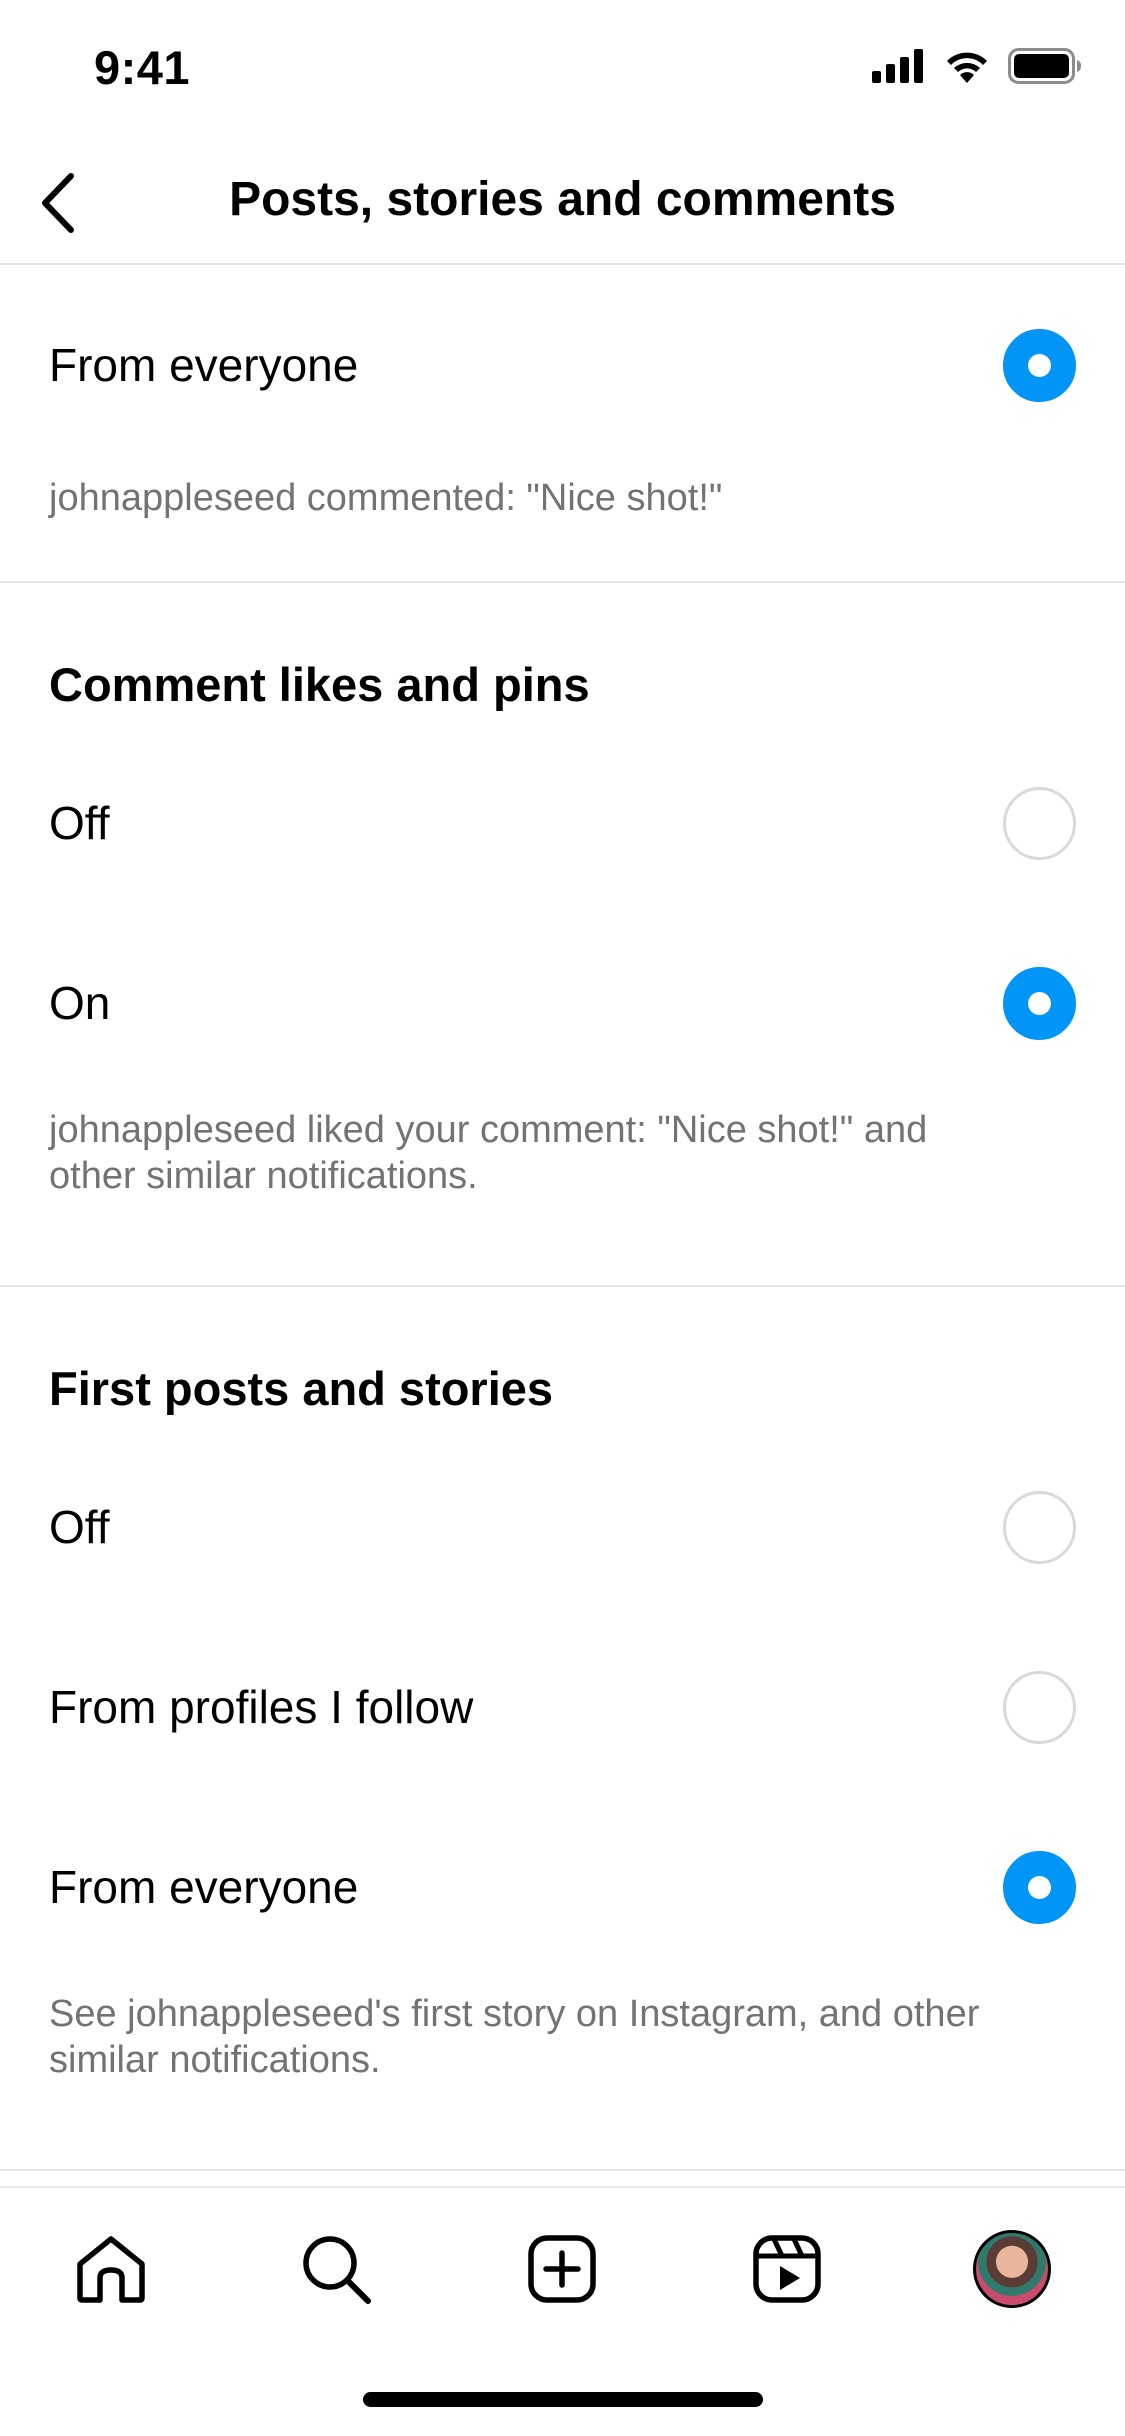  I want to click on reels-icon, so click(787, 2269).